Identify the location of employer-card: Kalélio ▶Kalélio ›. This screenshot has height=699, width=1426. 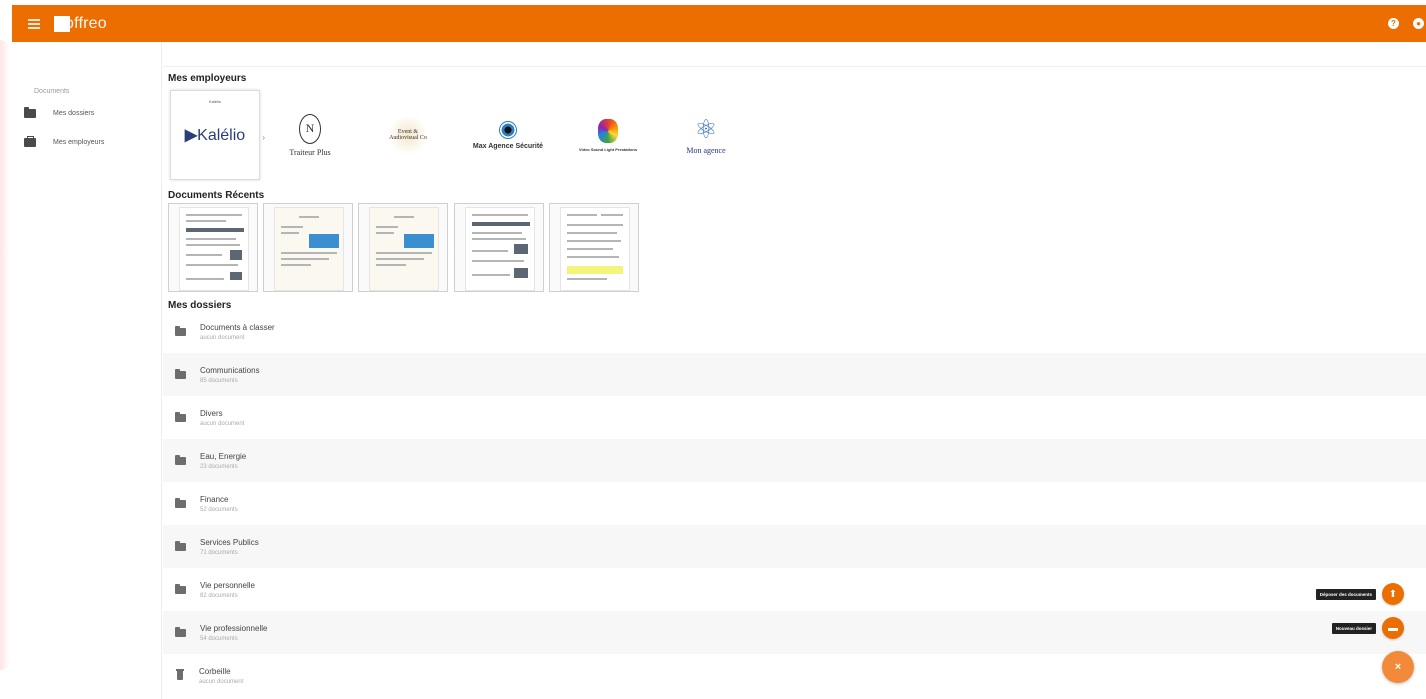
(217, 135).